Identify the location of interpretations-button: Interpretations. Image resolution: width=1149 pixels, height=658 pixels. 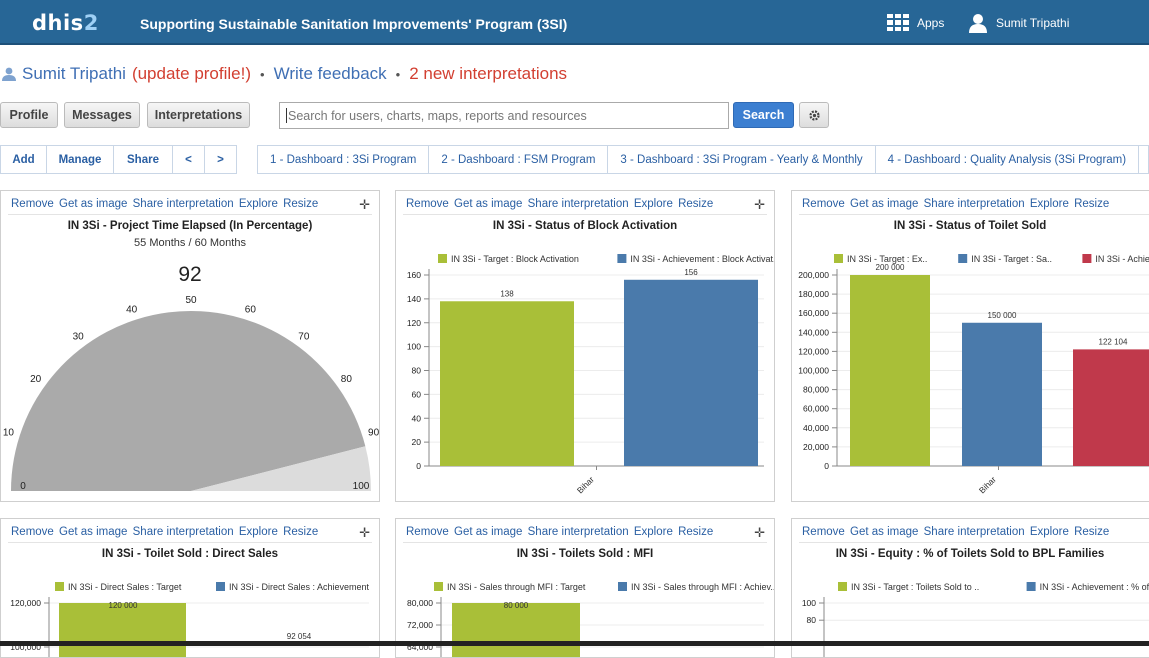
(198, 115).